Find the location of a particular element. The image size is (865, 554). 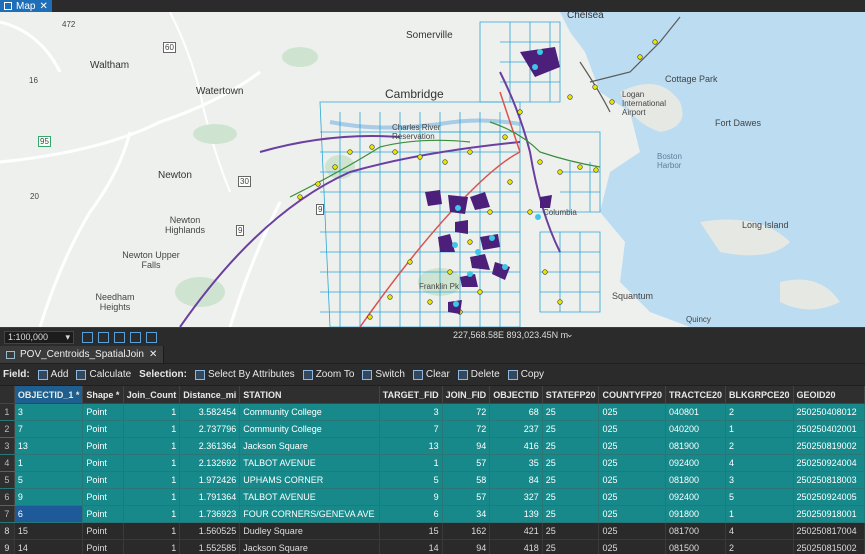

table-cell: 250250918001 is located at coordinates (829, 514).